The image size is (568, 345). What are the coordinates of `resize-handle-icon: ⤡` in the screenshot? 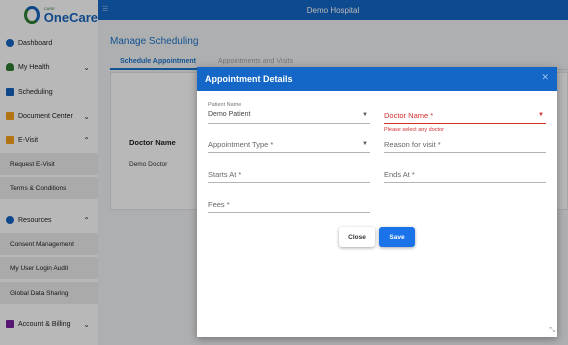 It's located at (552, 331).